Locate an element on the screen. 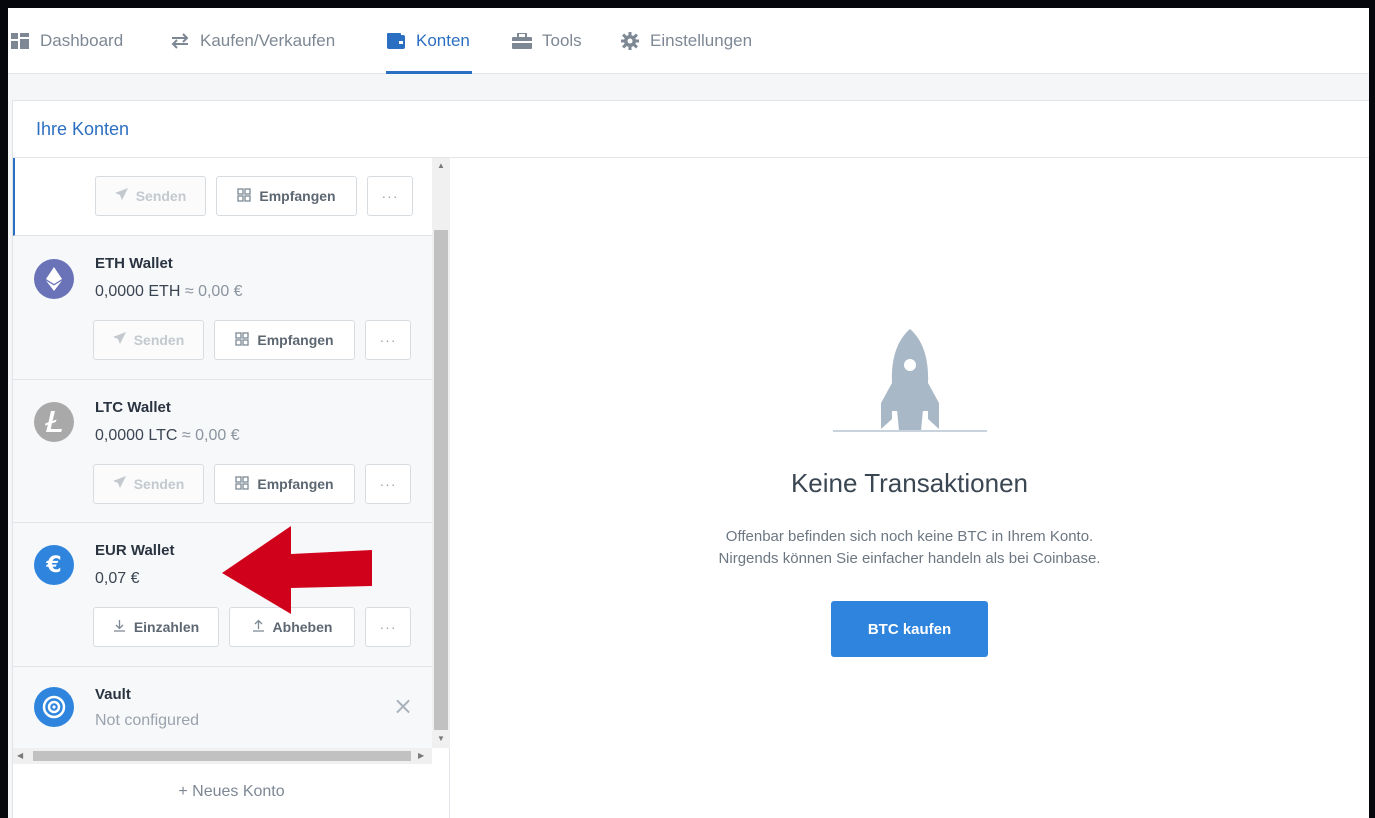 This screenshot has width=1375, height=818. nav-accounts: Konten is located at coordinates (429, 41).